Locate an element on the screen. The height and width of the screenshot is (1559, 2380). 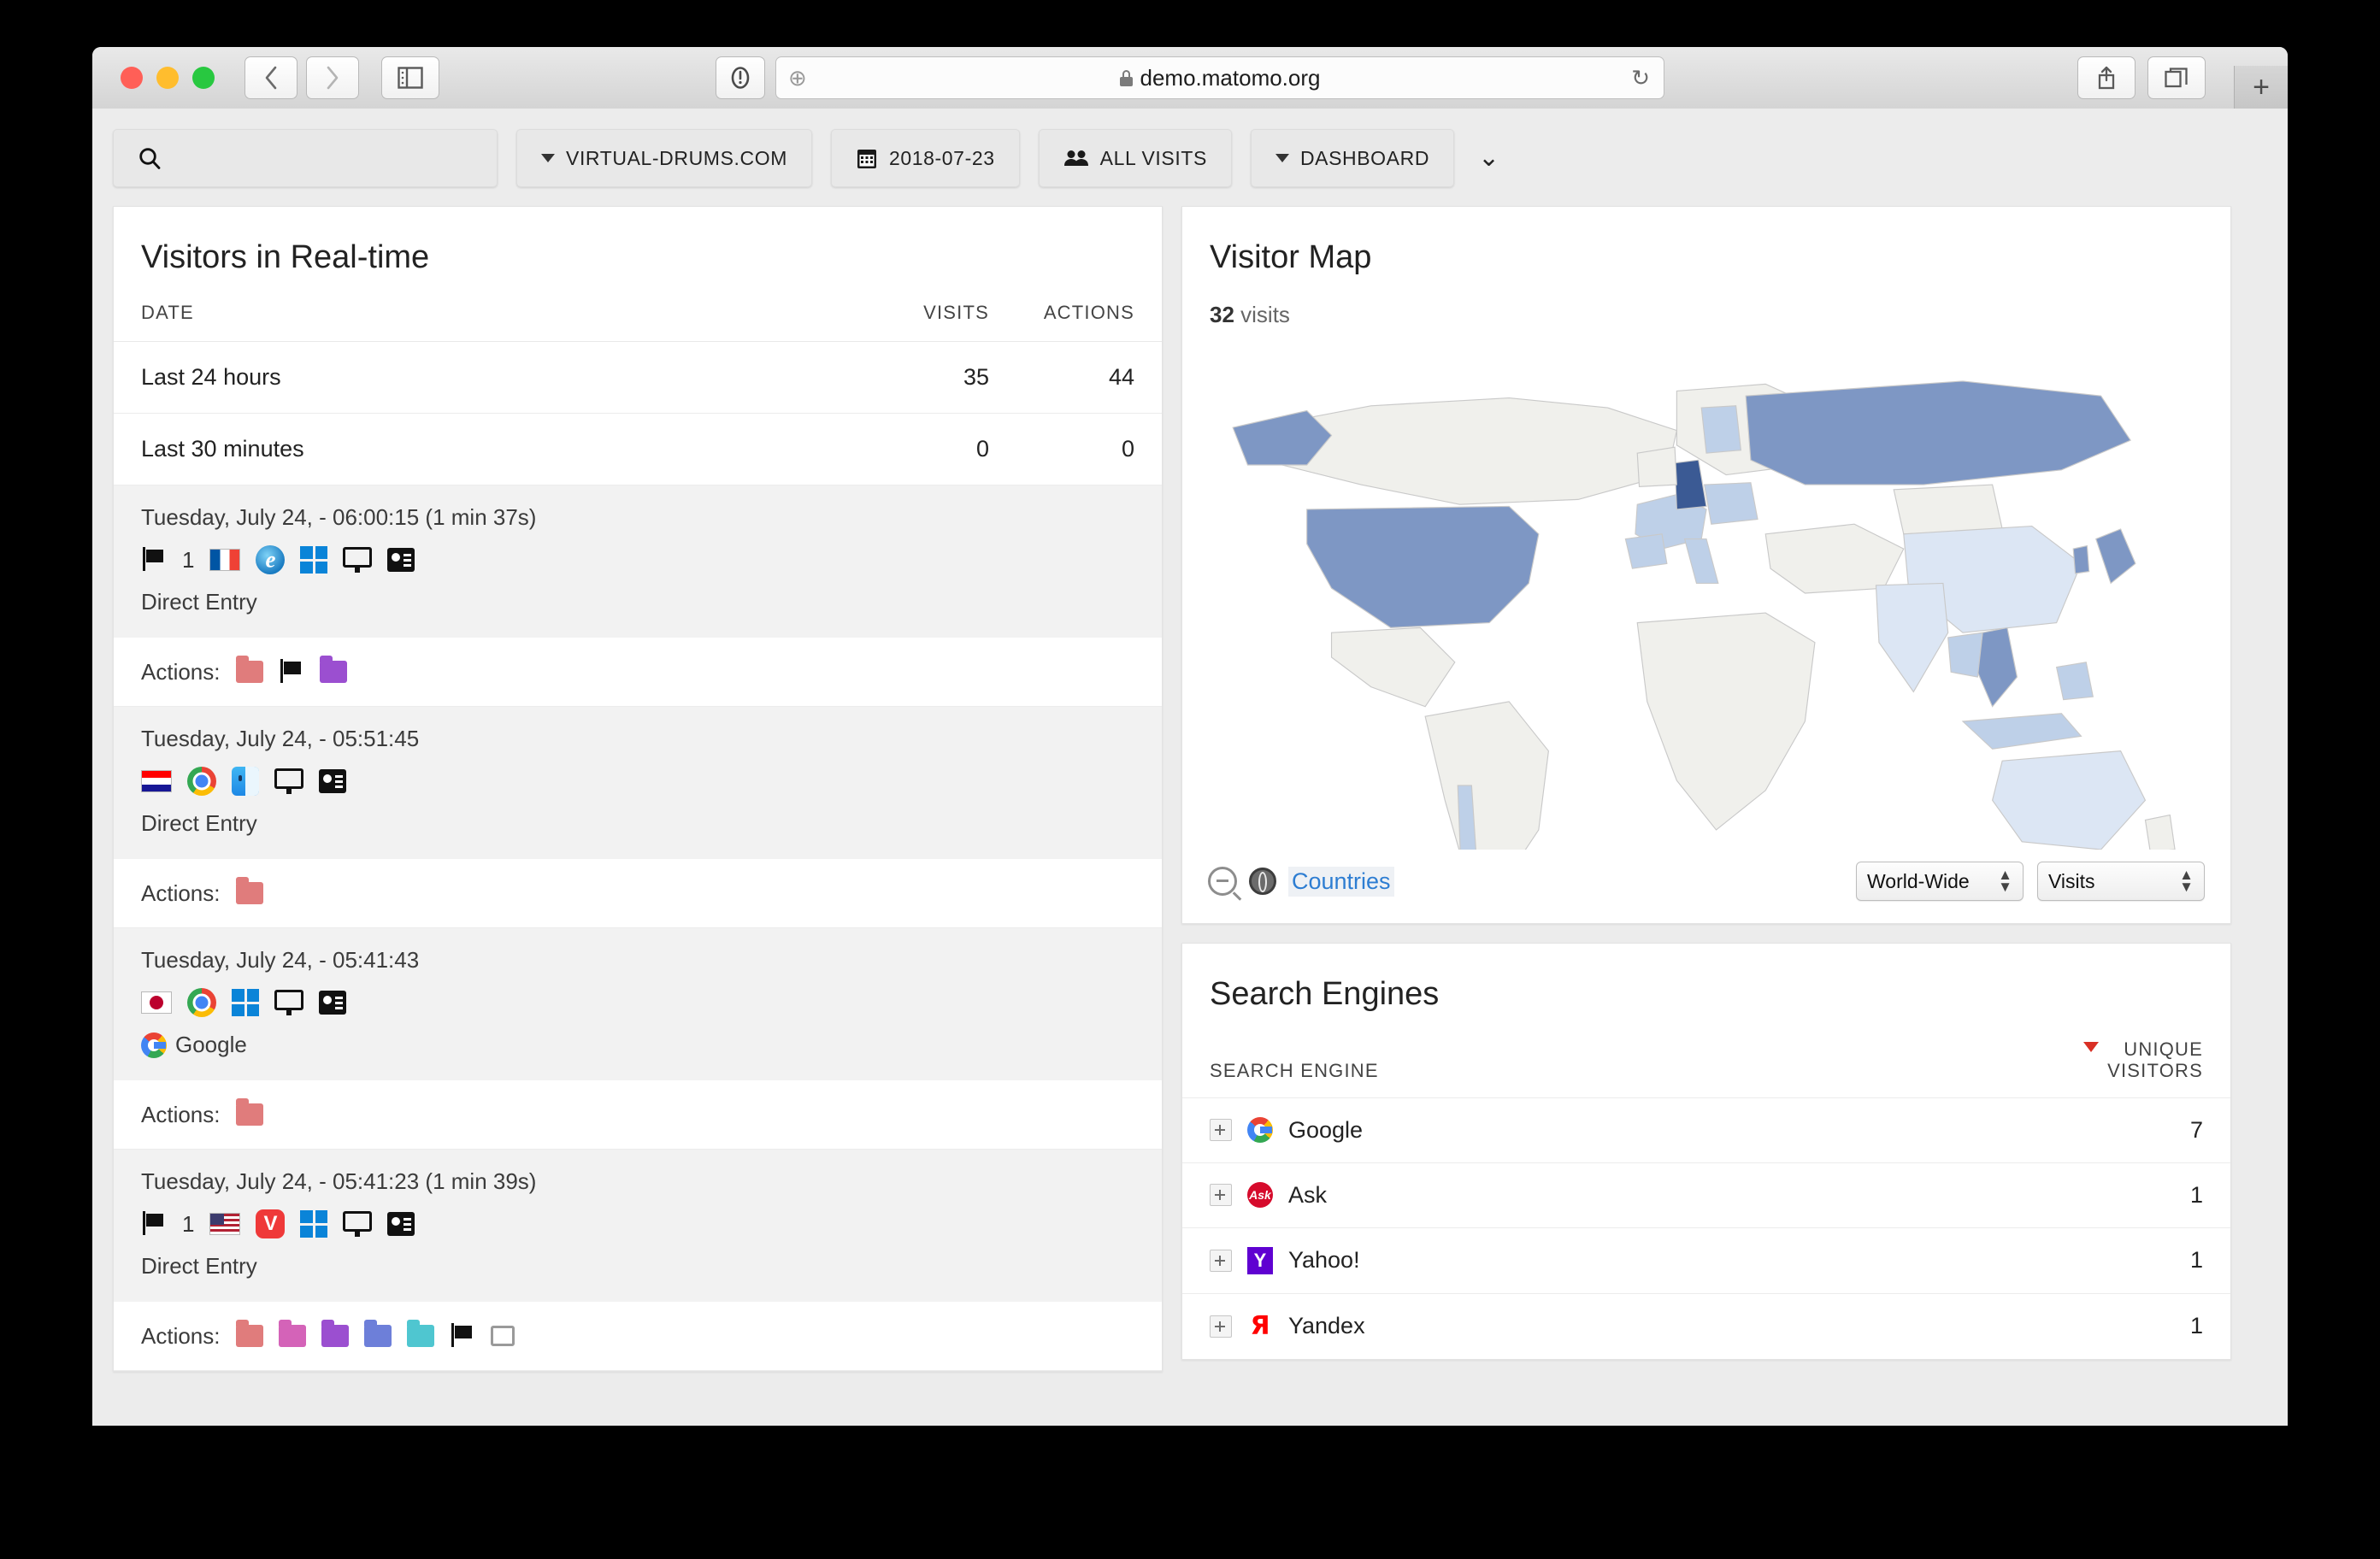
dashboard-selector: DASHBOARD is located at coordinates (1352, 158).